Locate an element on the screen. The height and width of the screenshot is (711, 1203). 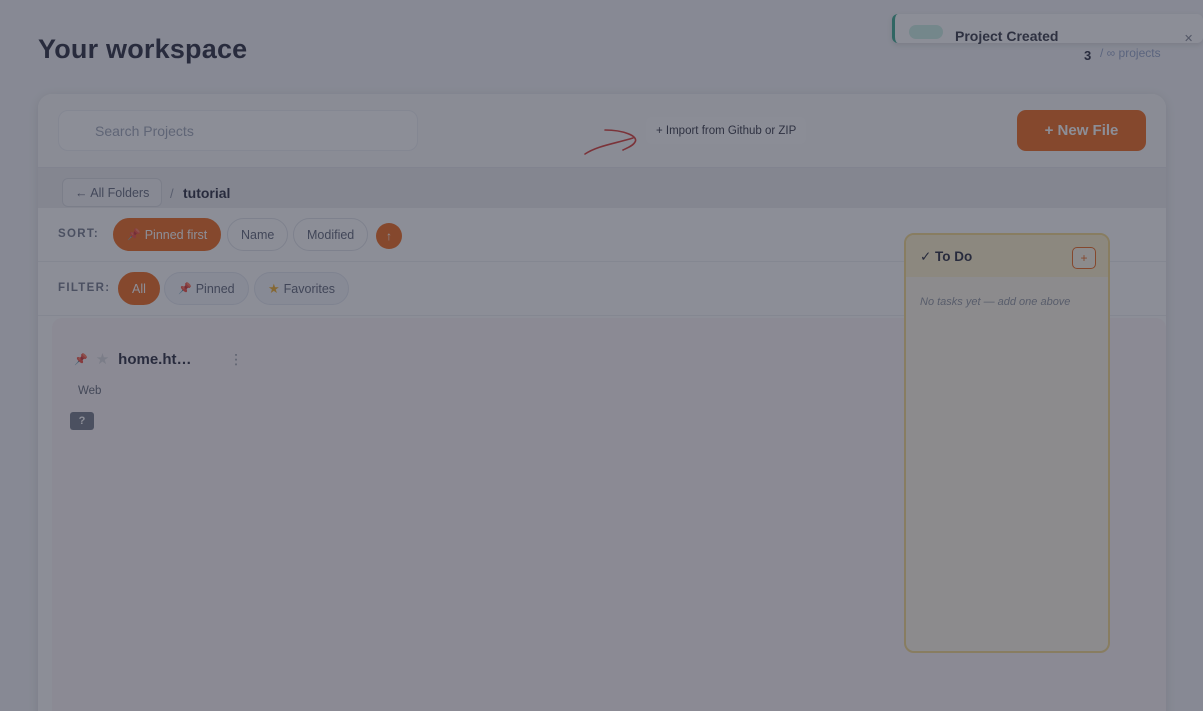
new-file-button: + New File is located at coordinates (1081, 130).